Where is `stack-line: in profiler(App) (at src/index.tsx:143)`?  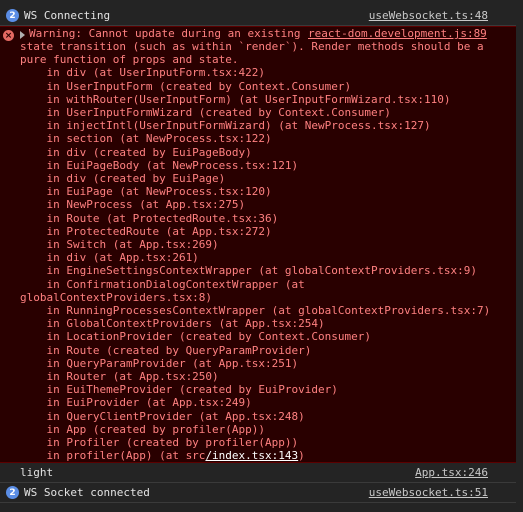 stack-line: in profiler(App) (at src/index.tsx:143) is located at coordinates (255, 455).